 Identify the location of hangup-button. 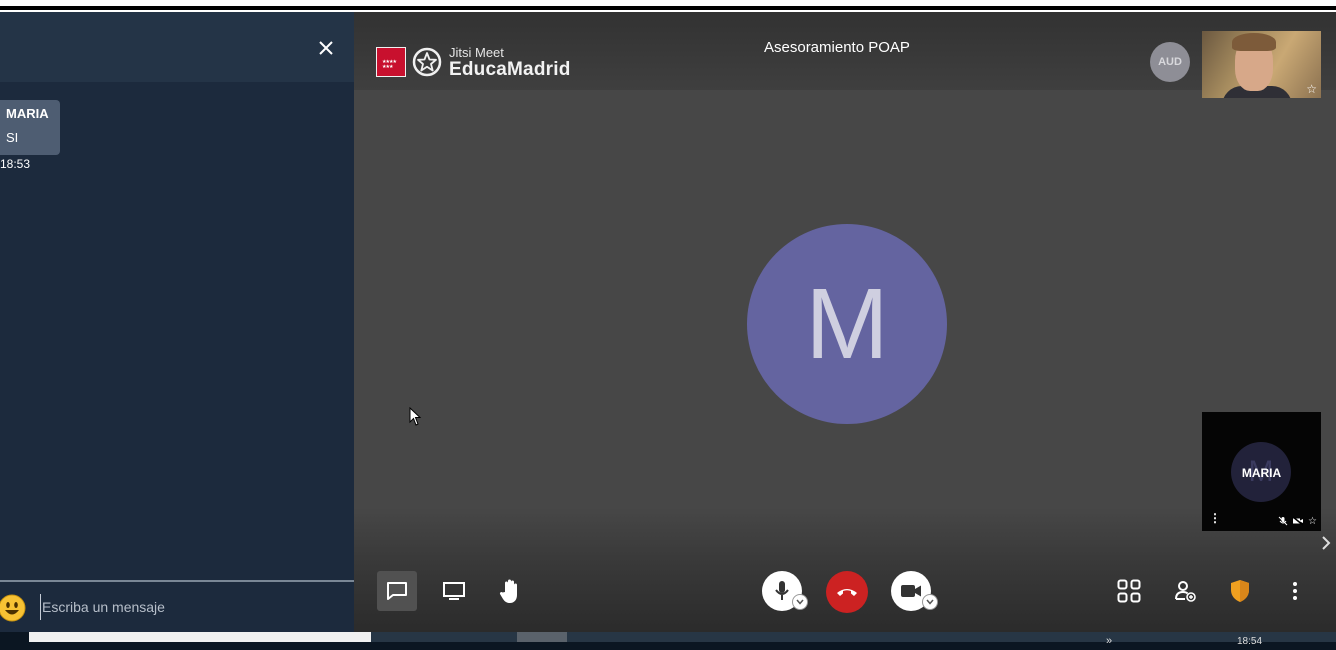
(847, 592).